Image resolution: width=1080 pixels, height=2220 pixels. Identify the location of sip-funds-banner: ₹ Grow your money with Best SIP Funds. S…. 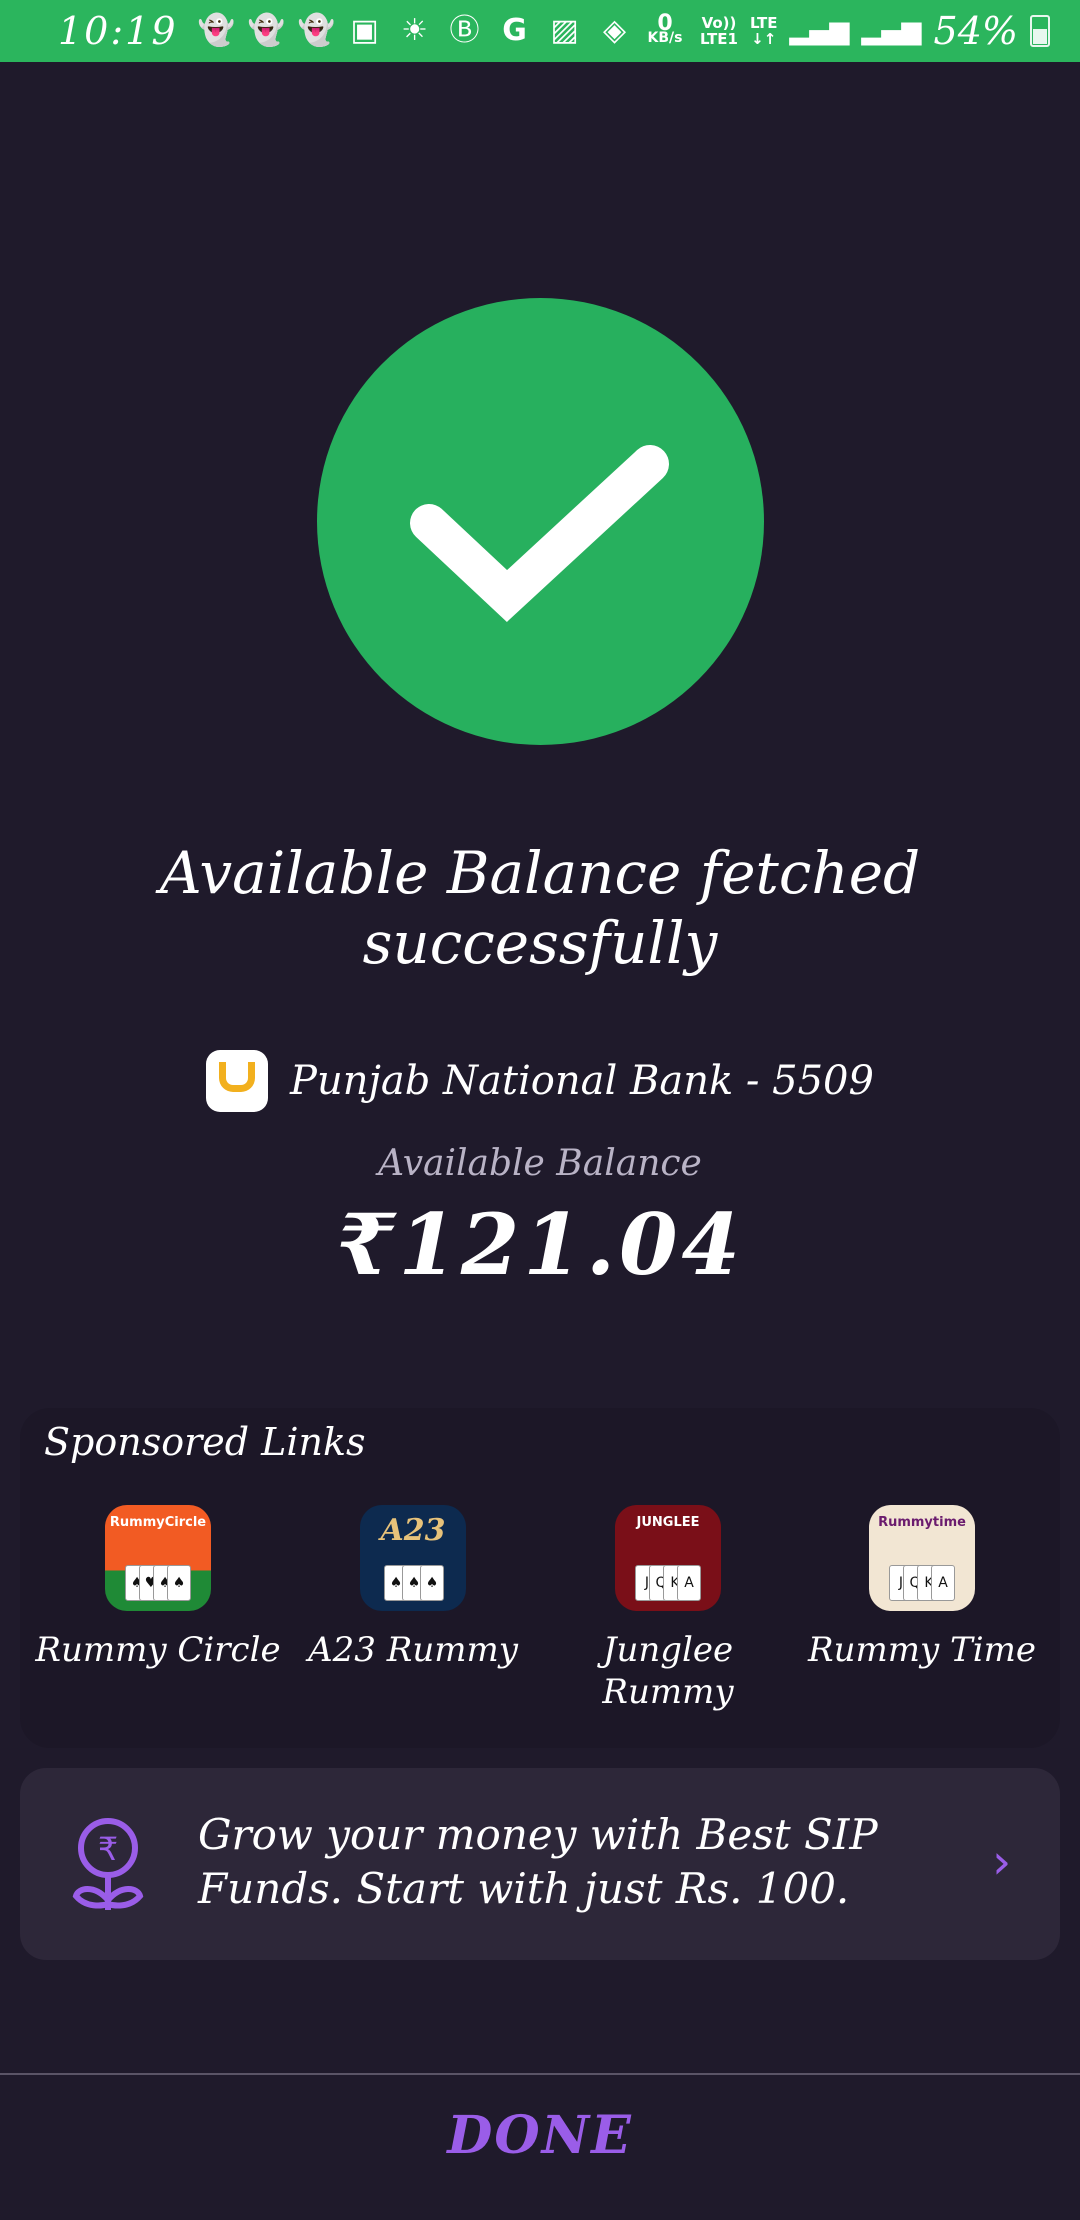
(540, 1864).